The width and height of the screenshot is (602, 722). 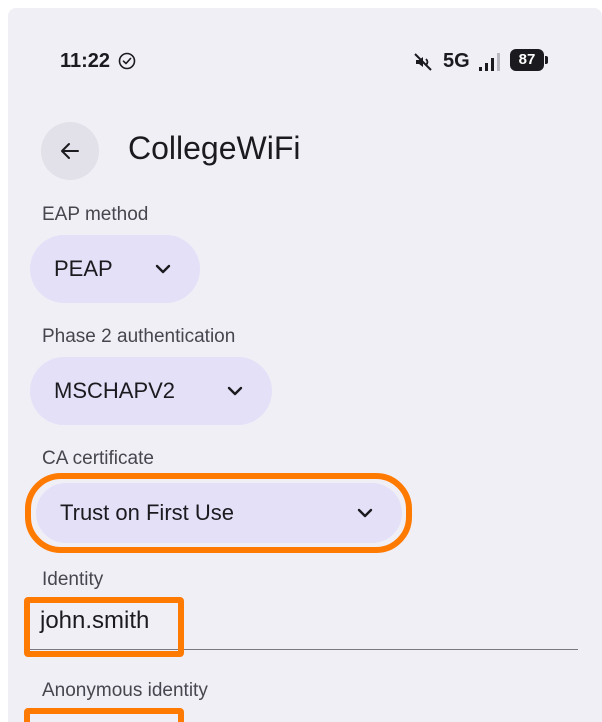 I want to click on eap-method-dropdown: PEAP, so click(x=115, y=269).